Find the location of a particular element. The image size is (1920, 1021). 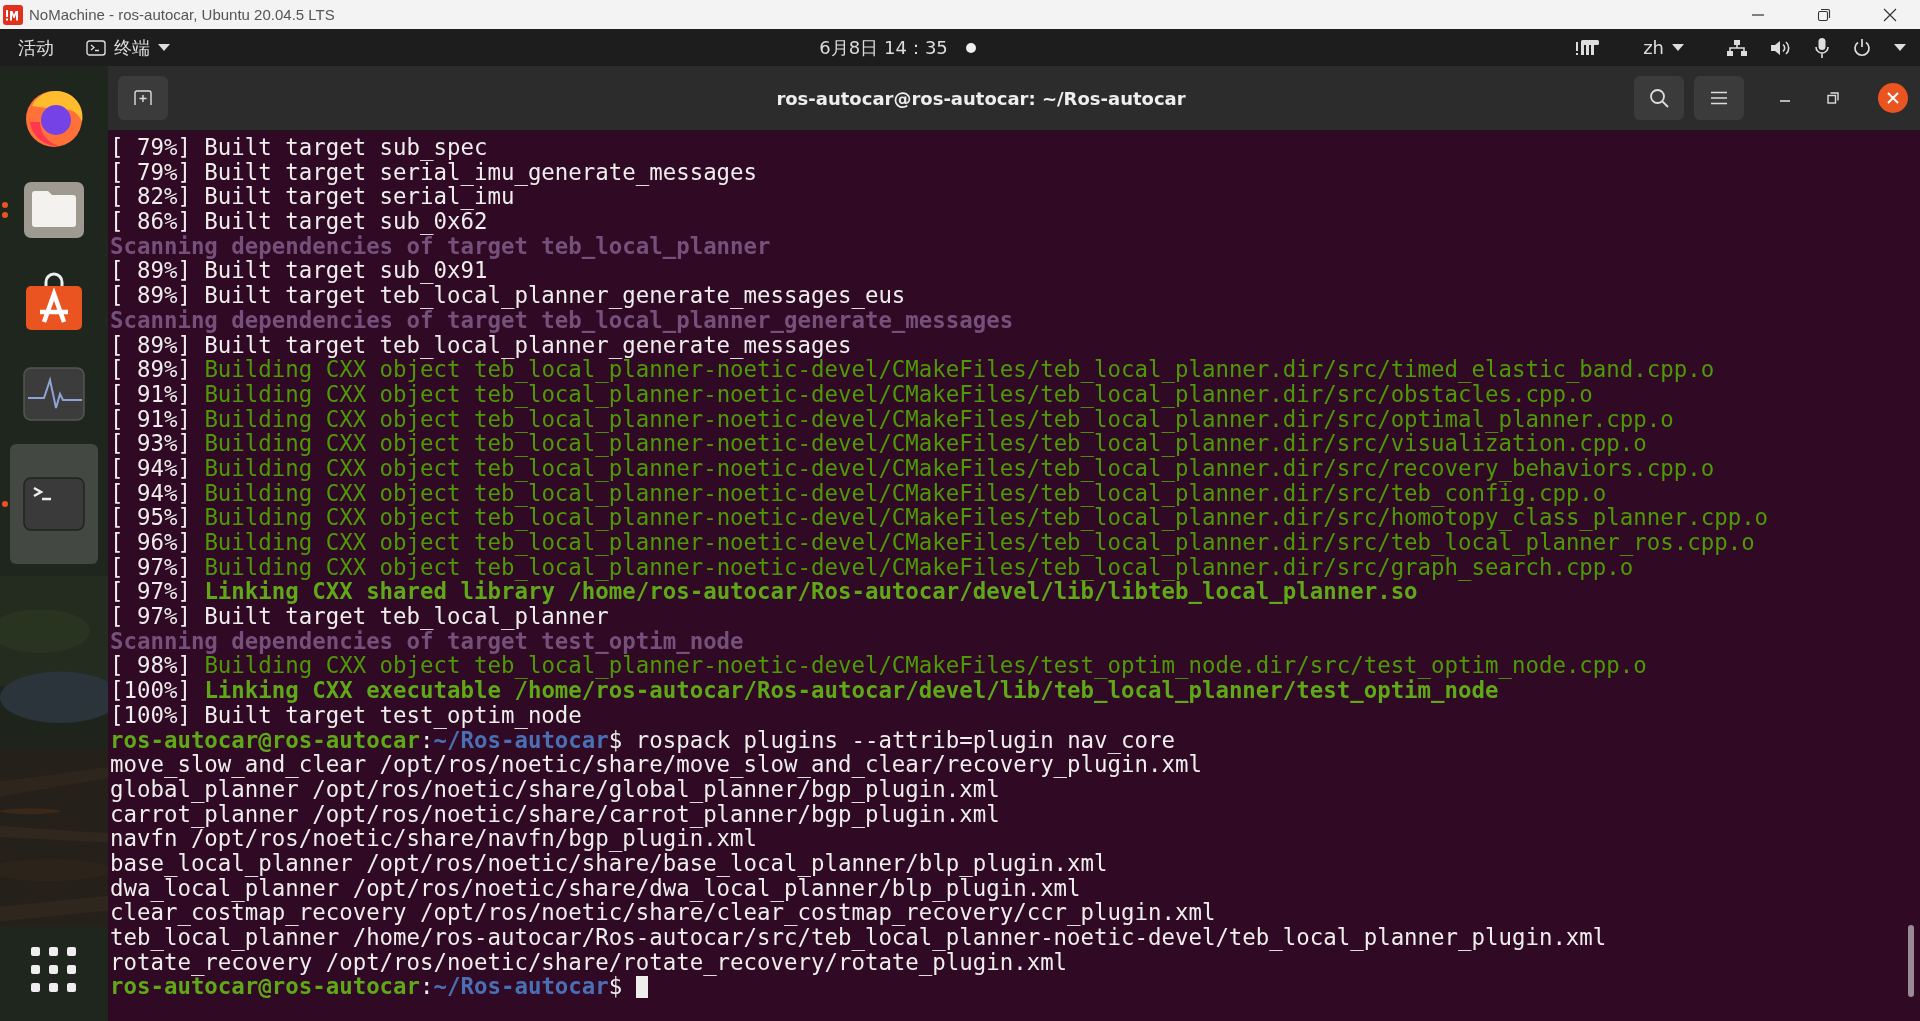

menu-button is located at coordinates (1719, 98).